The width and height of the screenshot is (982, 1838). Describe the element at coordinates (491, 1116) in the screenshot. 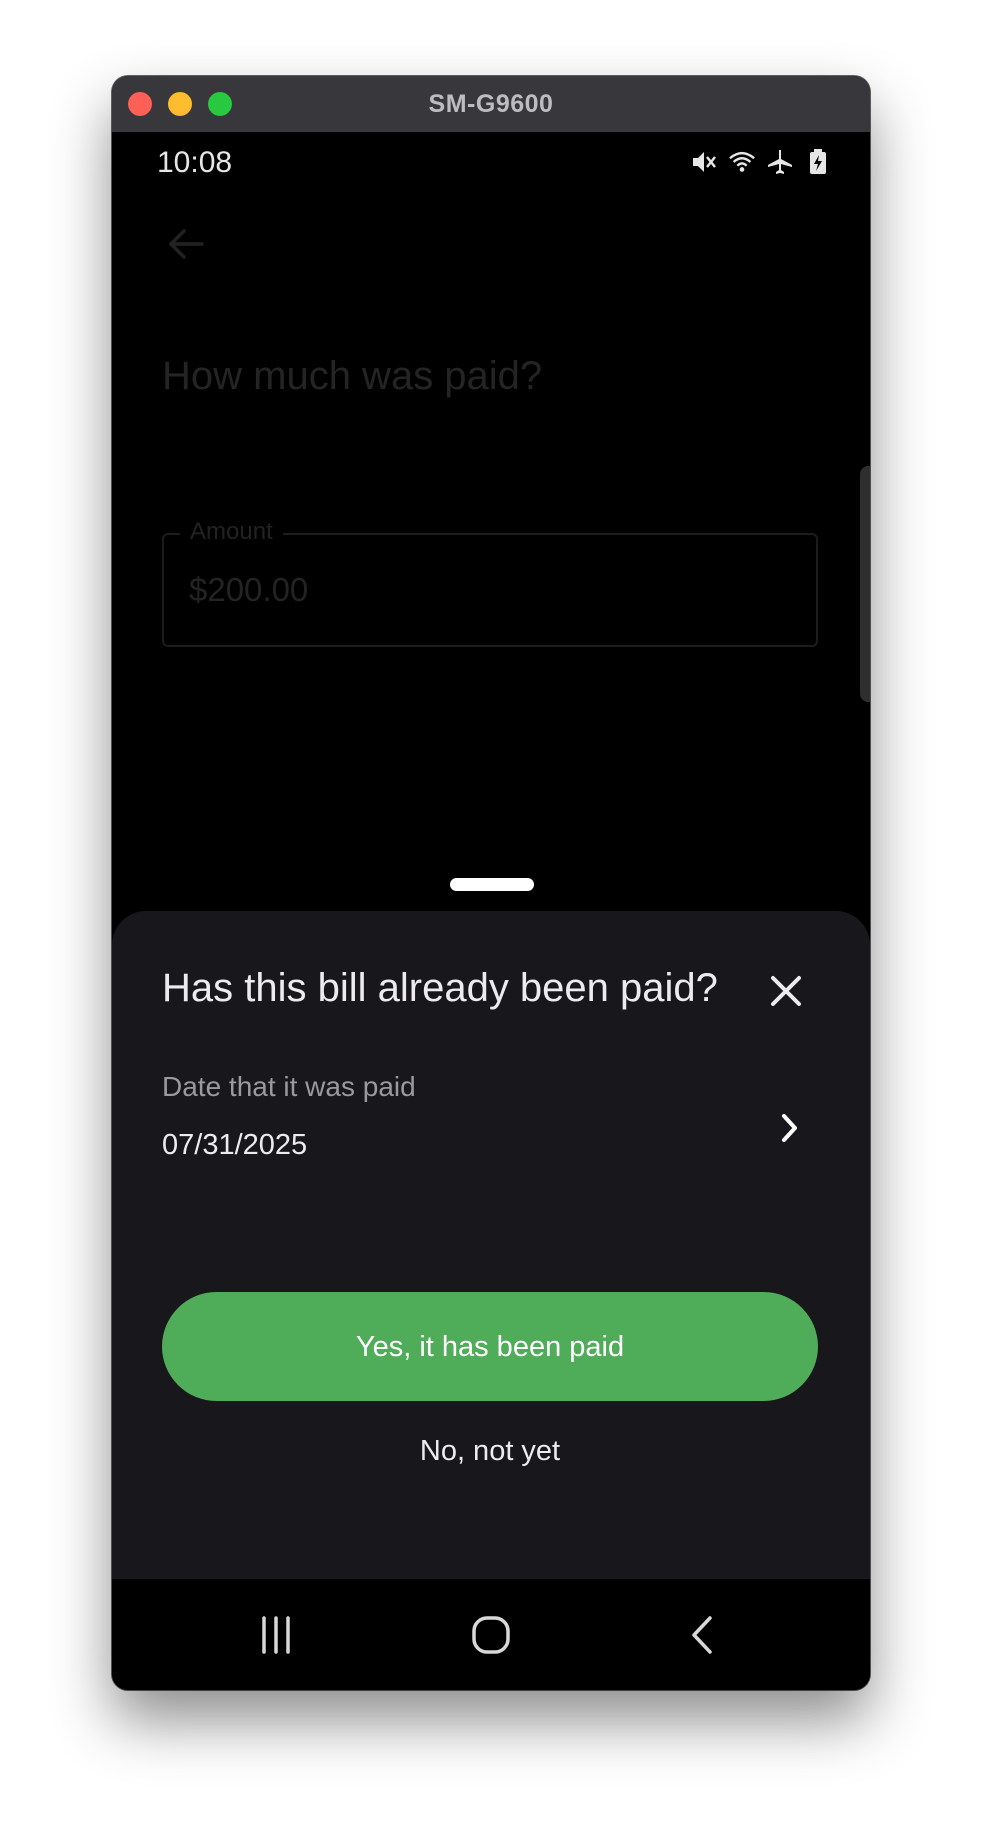

I see `date-paid-row: Date that it was paid 07/31/2025` at that location.